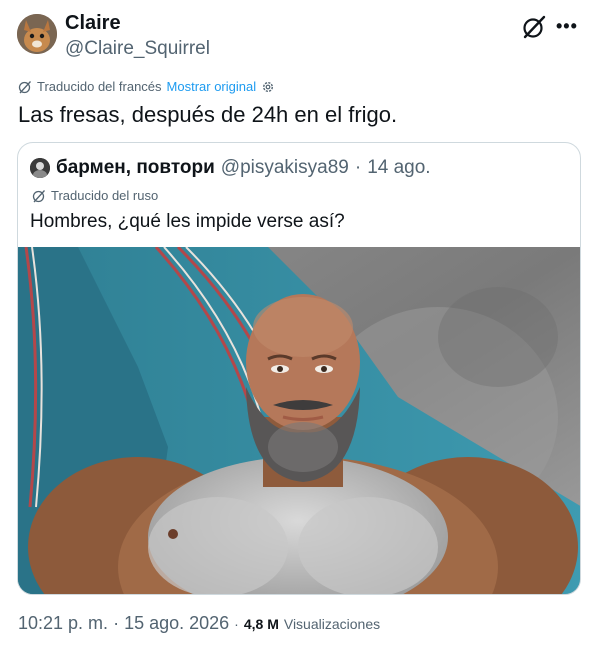  What do you see at coordinates (534, 27) in the screenshot?
I see `grok-icon` at bounding box center [534, 27].